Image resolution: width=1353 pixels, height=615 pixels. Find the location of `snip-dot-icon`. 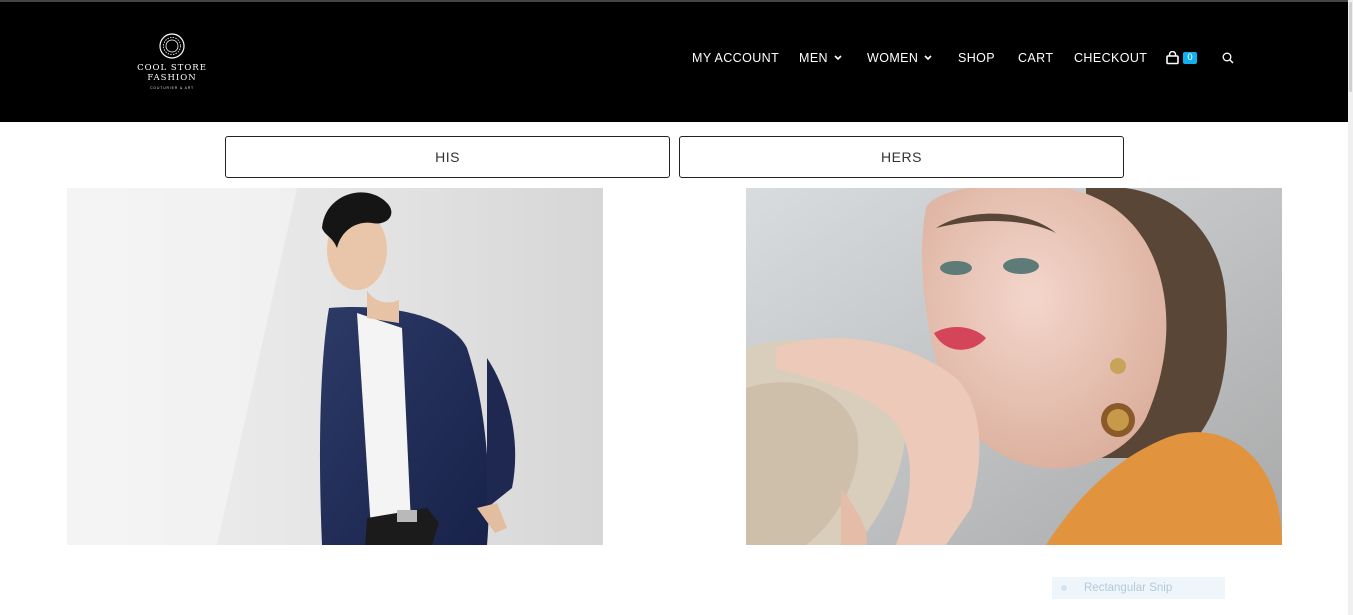

snip-dot-icon is located at coordinates (1064, 588).